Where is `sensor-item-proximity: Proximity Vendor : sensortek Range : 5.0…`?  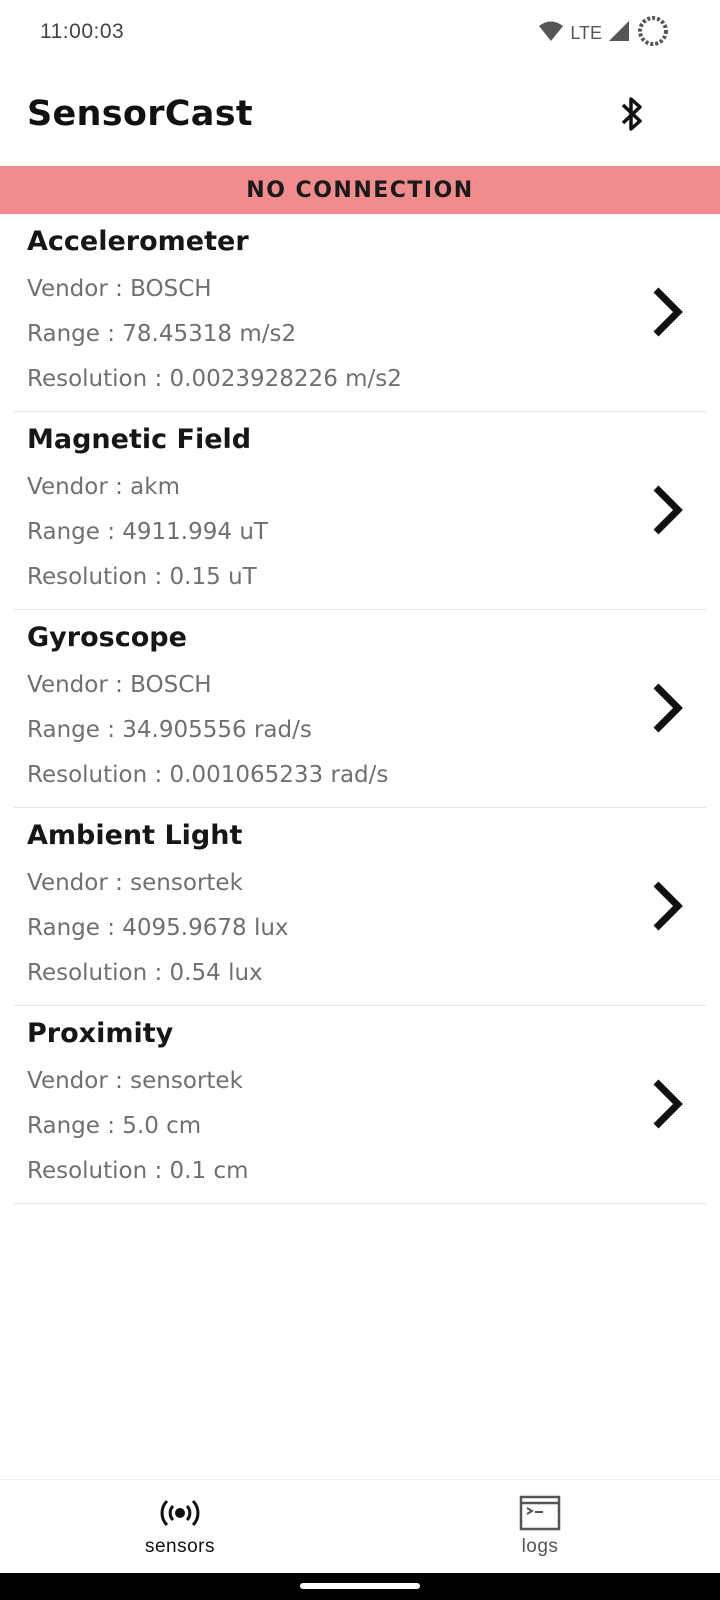
sensor-item-proximity: Proximity Vendor : sensortek Range : 5.0… is located at coordinates (360, 1105).